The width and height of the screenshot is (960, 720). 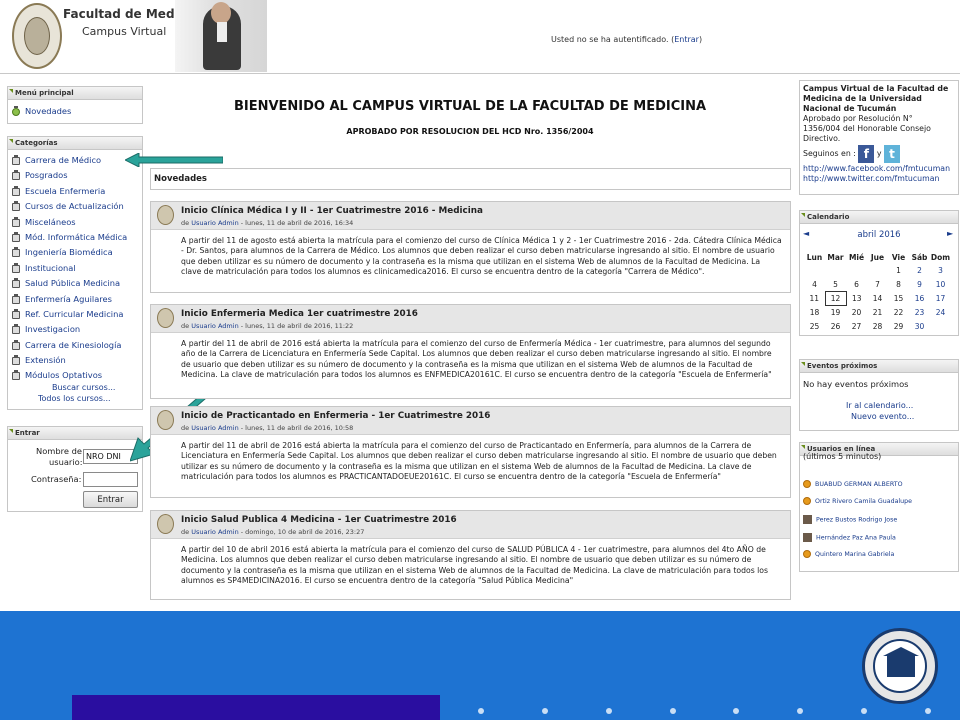 What do you see at coordinates (853, 486) in the screenshot?
I see `online-user: BUABUD GERMAN ALBERTO` at bounding box center [853, 486].